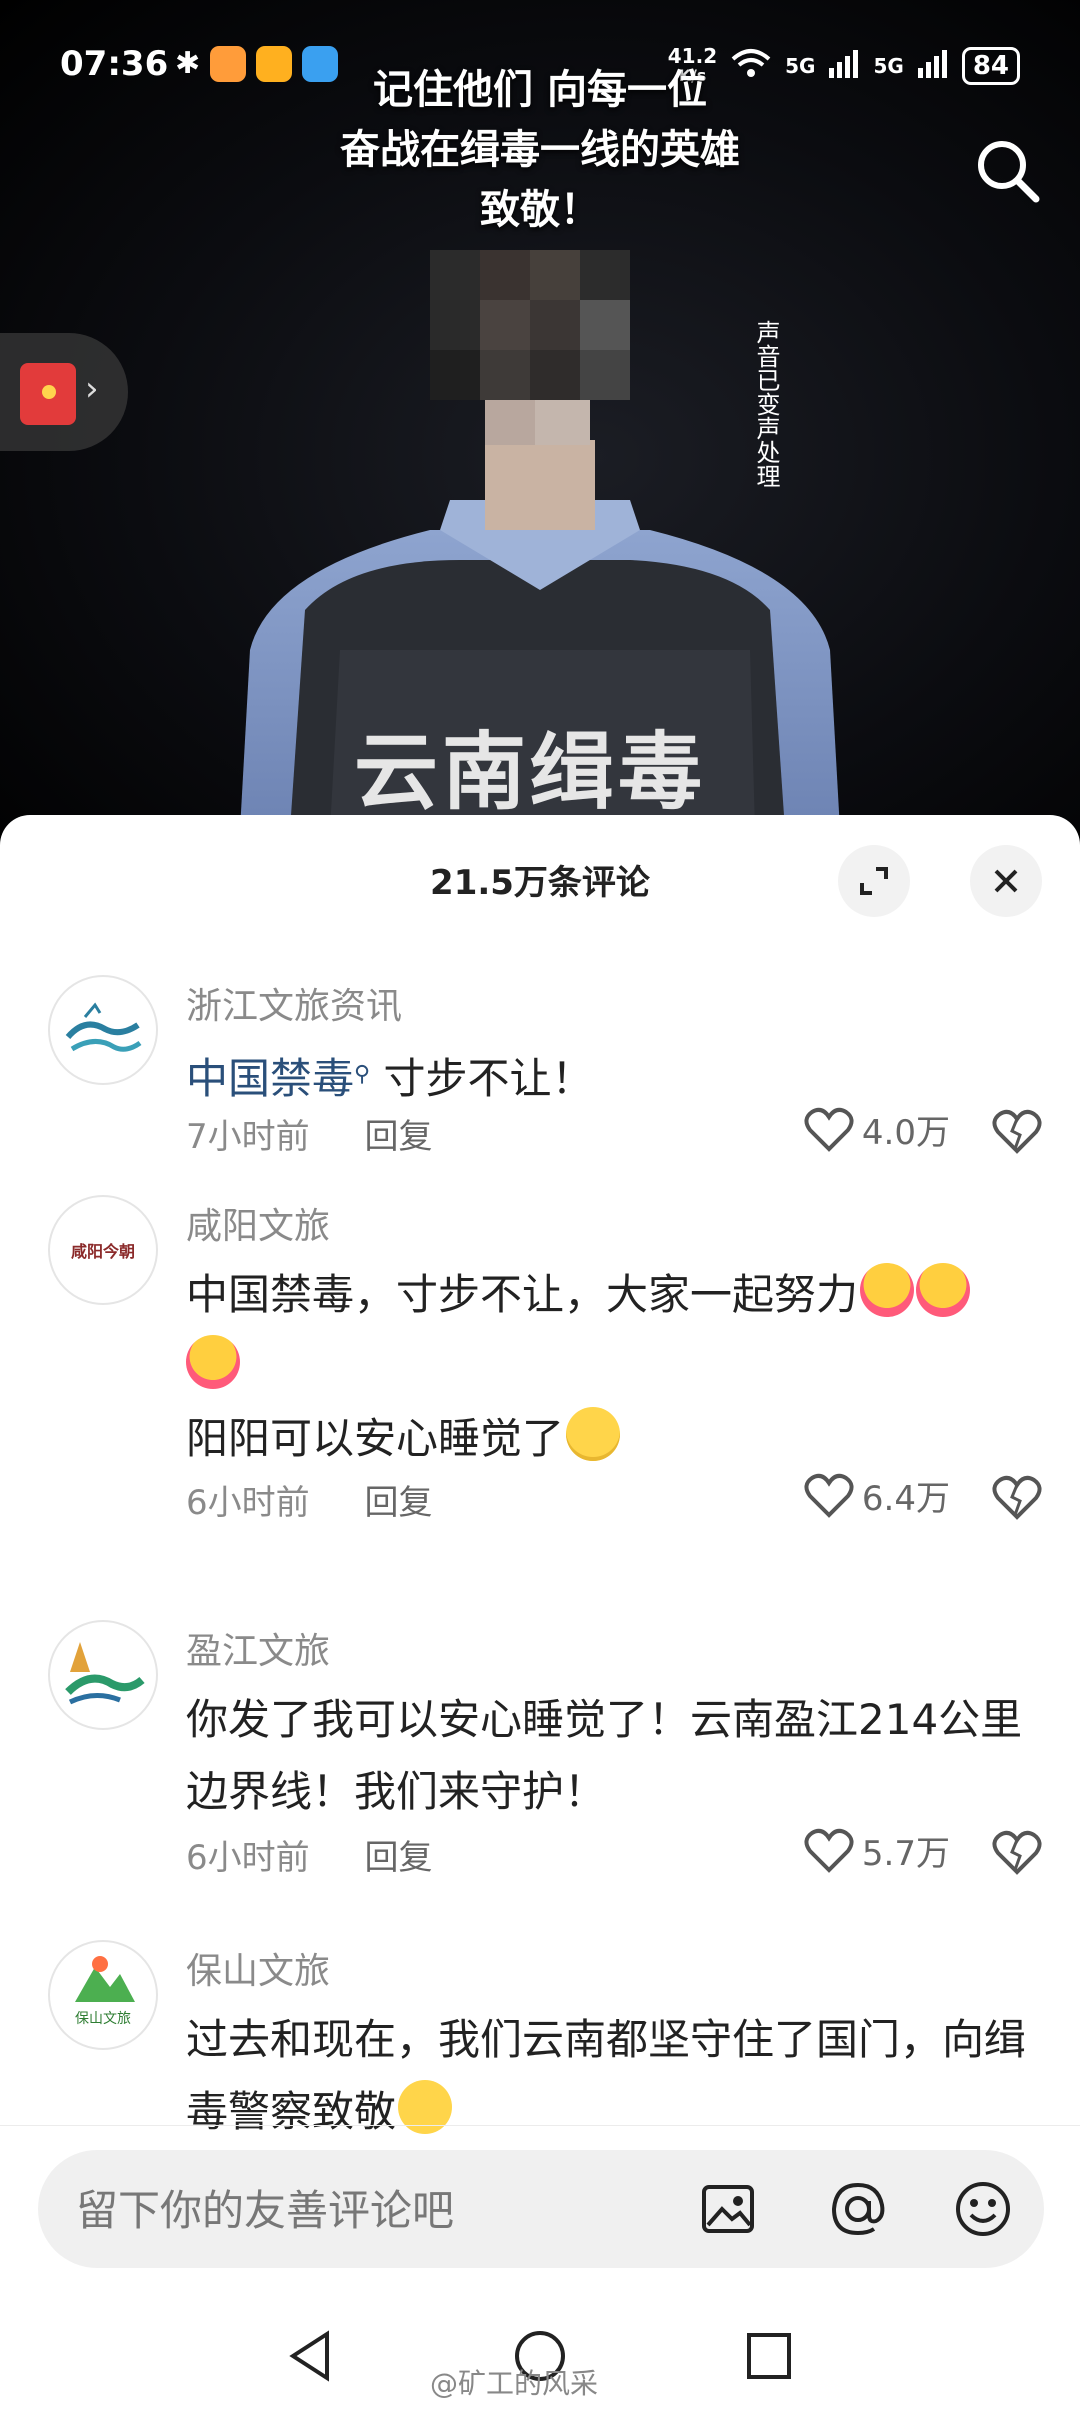 Image resolution: width=1080 pixels, height=2414 pixels. Describe the element at coordinates (606, 2075) in the screenshot. I see `comment-text: 过去和现在，我们云南都坚守住了国门，向缉毒警察致敬` at that location.